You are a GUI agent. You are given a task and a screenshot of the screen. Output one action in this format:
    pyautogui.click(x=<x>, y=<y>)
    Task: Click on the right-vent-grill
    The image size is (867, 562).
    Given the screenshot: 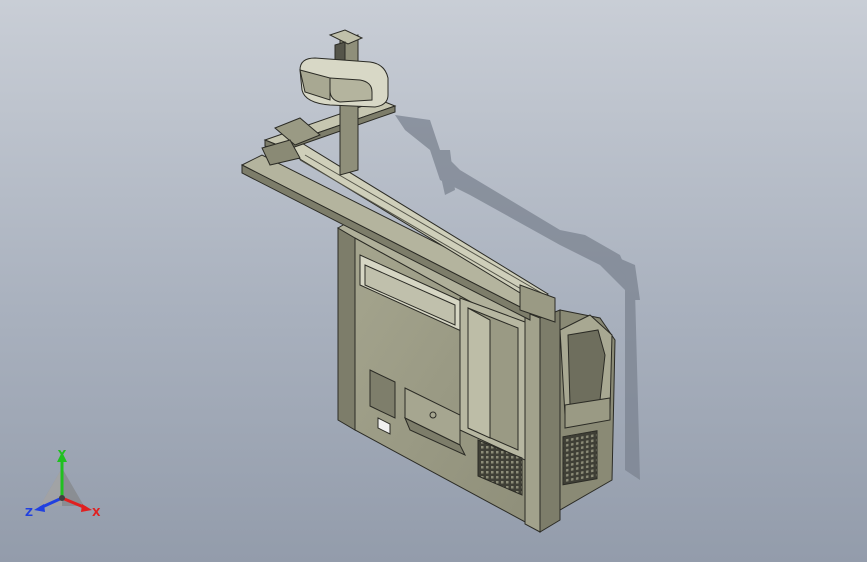 What is the action you would take?
    pyautogui.click(x=580, y=458)
    